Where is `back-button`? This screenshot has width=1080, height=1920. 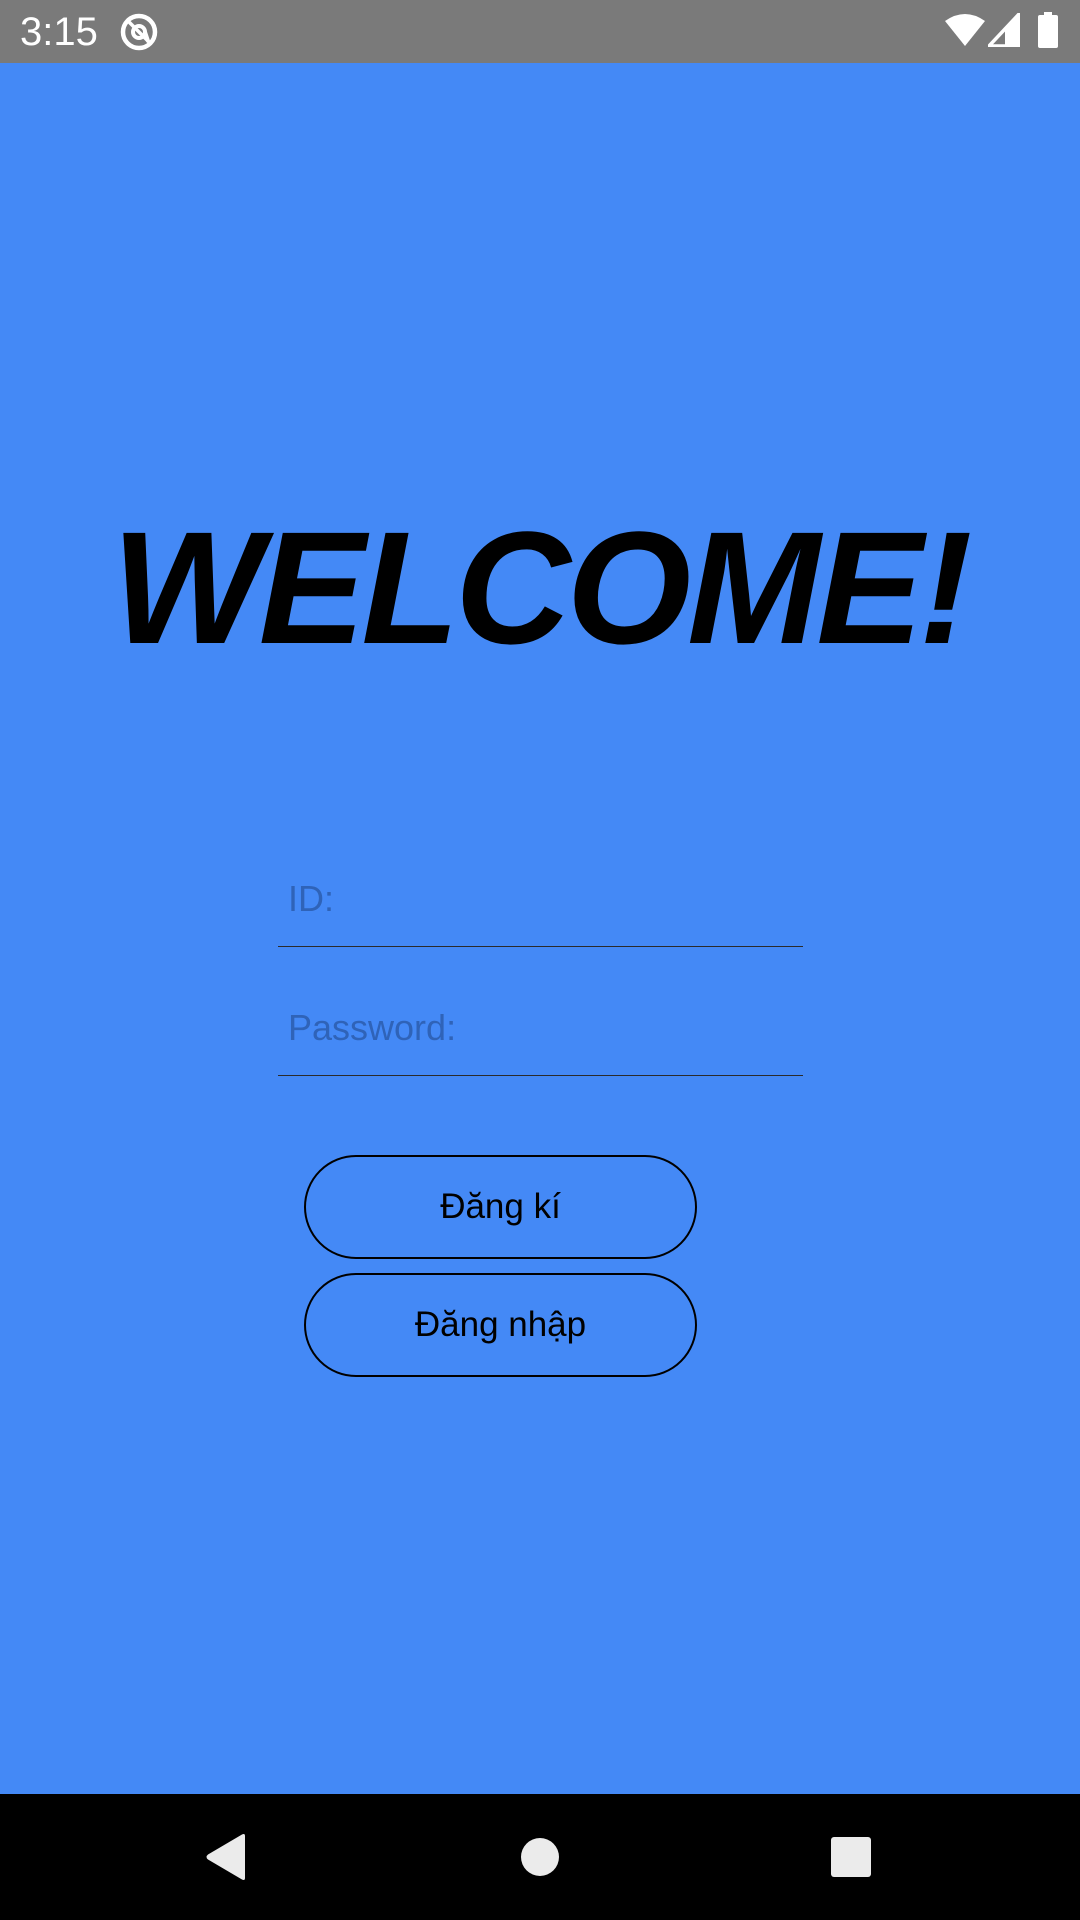
back-button is located at coordinates (226, 1857).